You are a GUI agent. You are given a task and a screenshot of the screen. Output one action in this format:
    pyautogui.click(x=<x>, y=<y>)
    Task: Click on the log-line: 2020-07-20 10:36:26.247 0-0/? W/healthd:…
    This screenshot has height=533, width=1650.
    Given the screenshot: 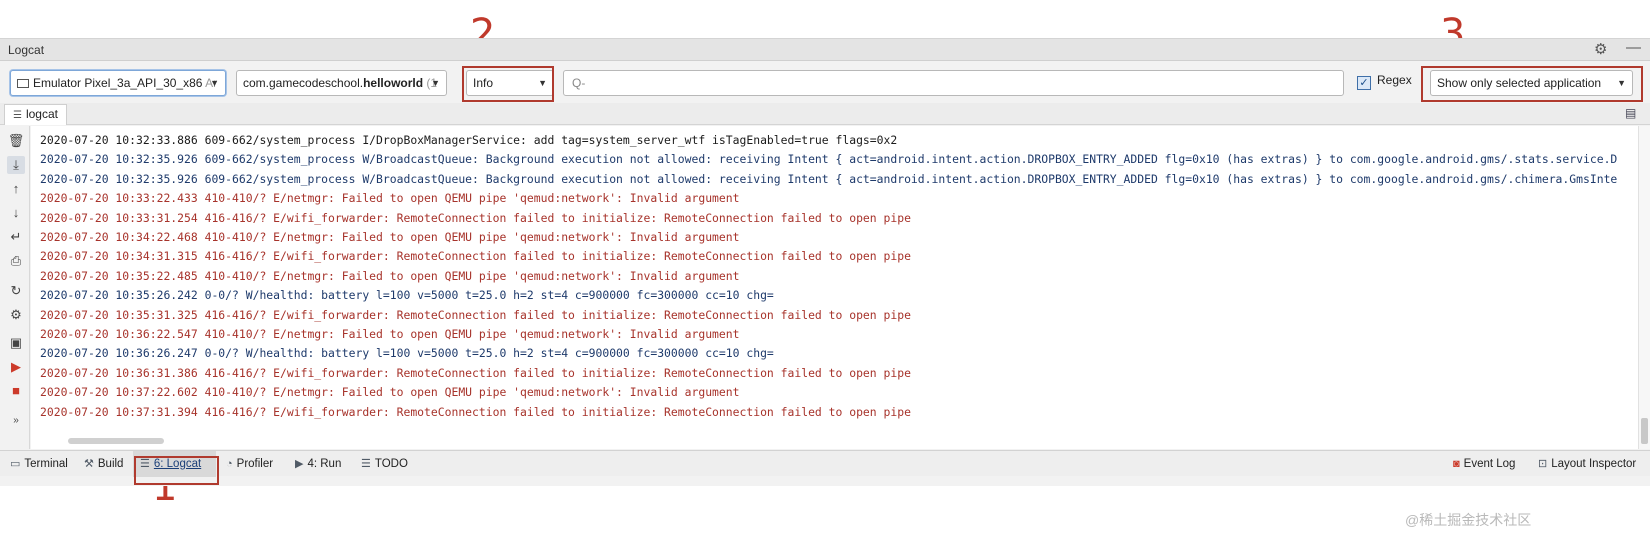 What is the action you would take?
    pyautogui.click(x=407, y=353)
    